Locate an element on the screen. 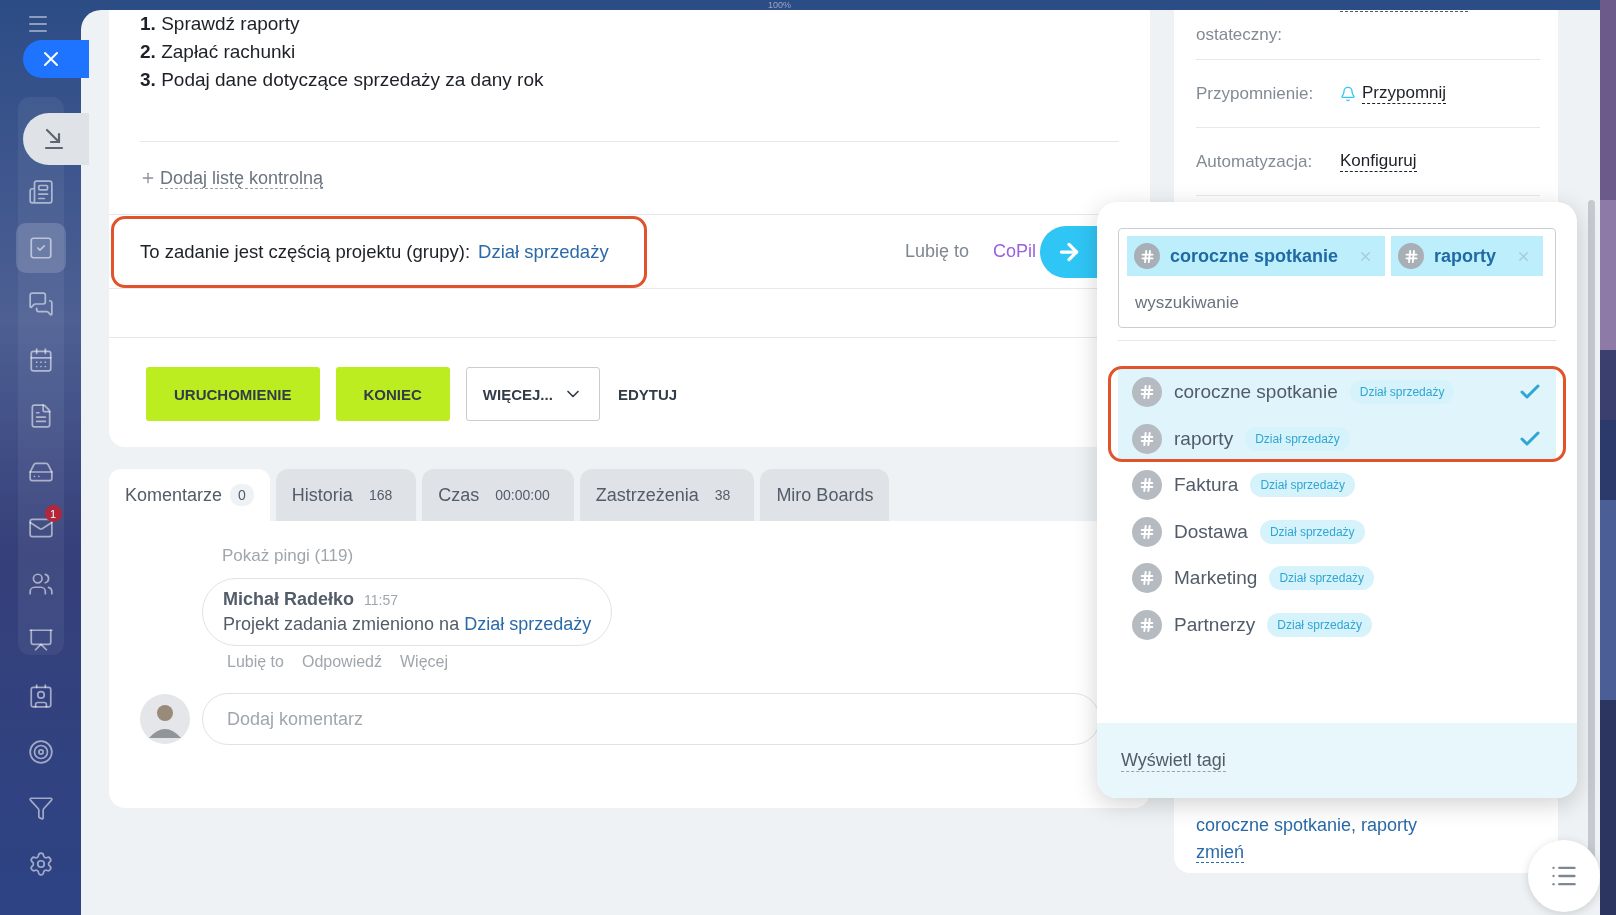 The width and height of the screenshot is (1616, 915). tab: Czas 00:00:00 is located at coordinates (498, 495).